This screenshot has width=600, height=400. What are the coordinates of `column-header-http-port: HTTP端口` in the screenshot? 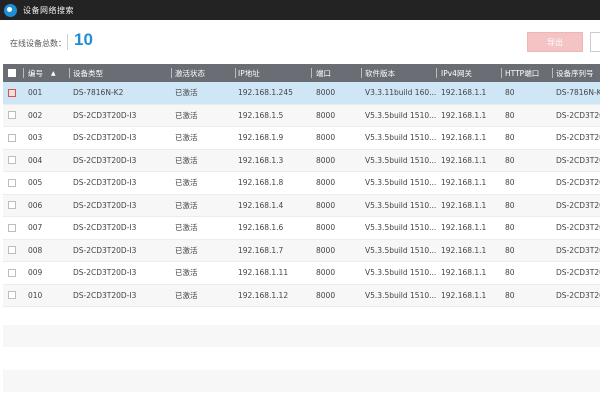 It's located at (529, 73).